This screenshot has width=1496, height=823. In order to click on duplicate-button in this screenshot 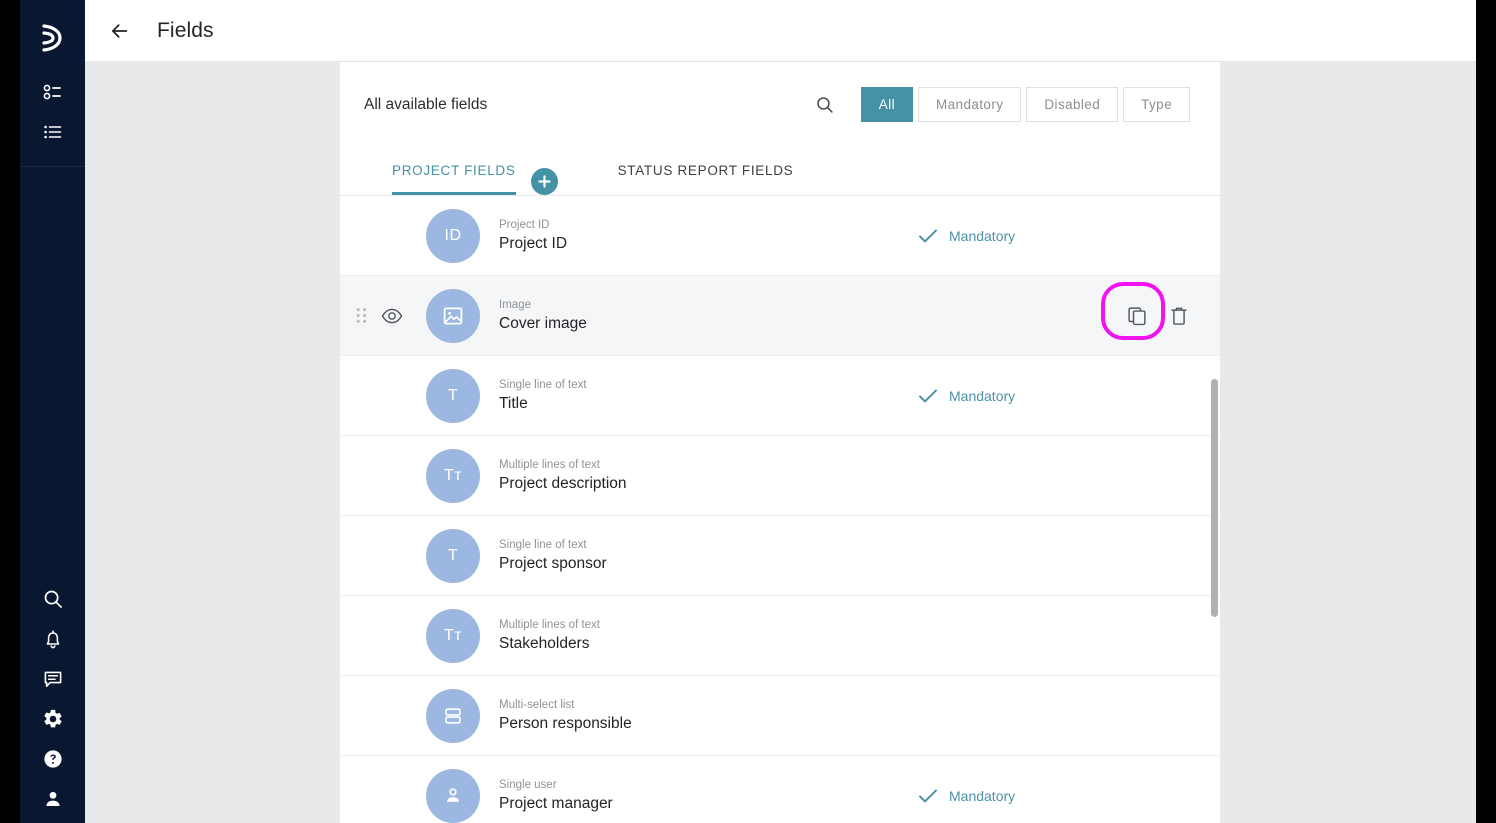, I will do `click(1133, 310)`.